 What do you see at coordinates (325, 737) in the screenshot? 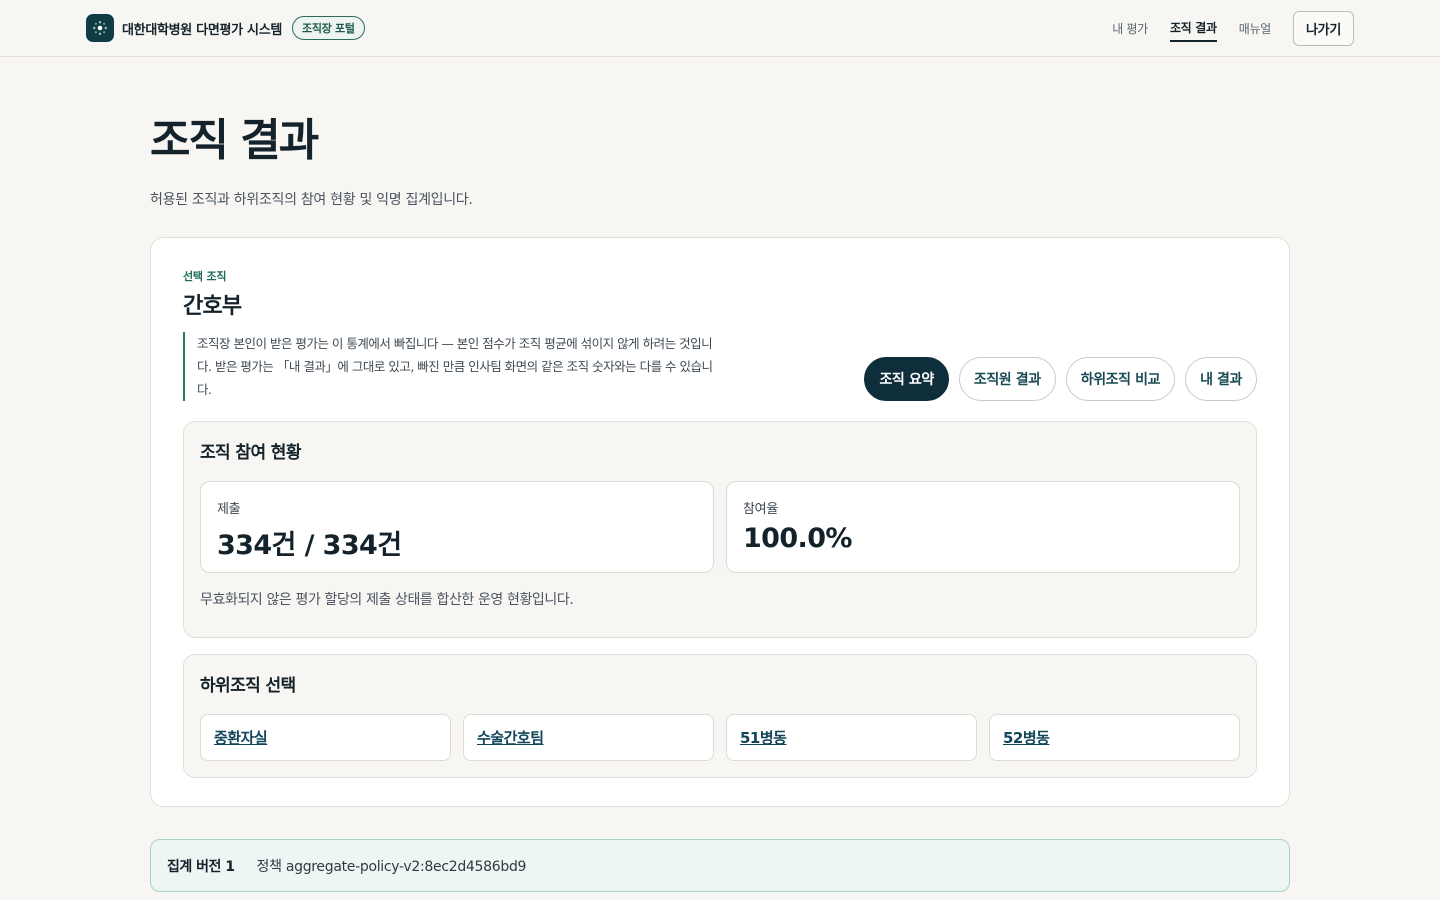
I see `suborg-item: 중환자실` at bounding box center [325, 737].